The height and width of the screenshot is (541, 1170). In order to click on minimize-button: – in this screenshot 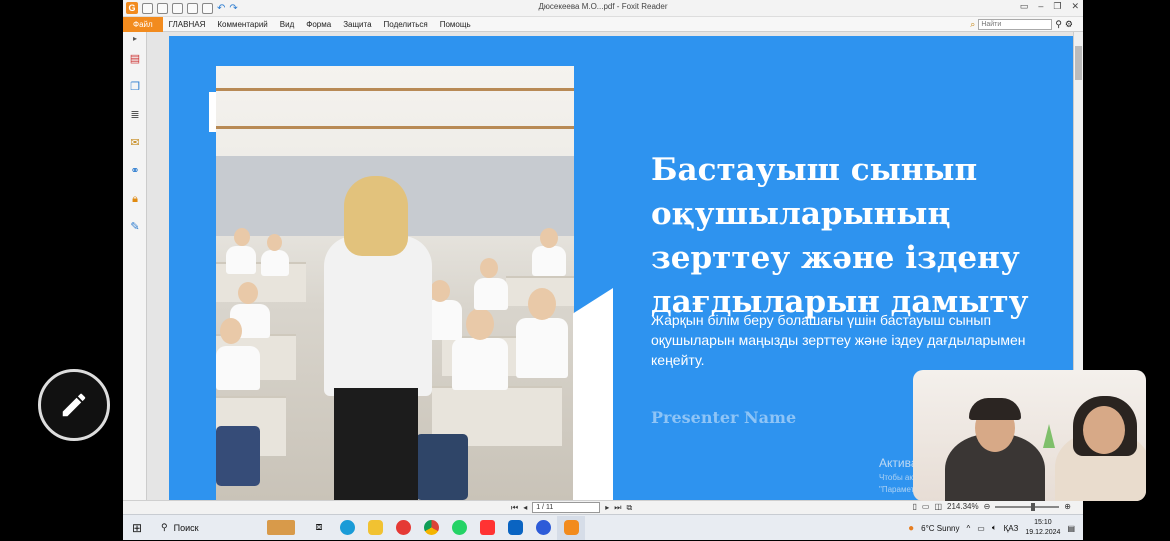, I will do `click(1040, 6)`.